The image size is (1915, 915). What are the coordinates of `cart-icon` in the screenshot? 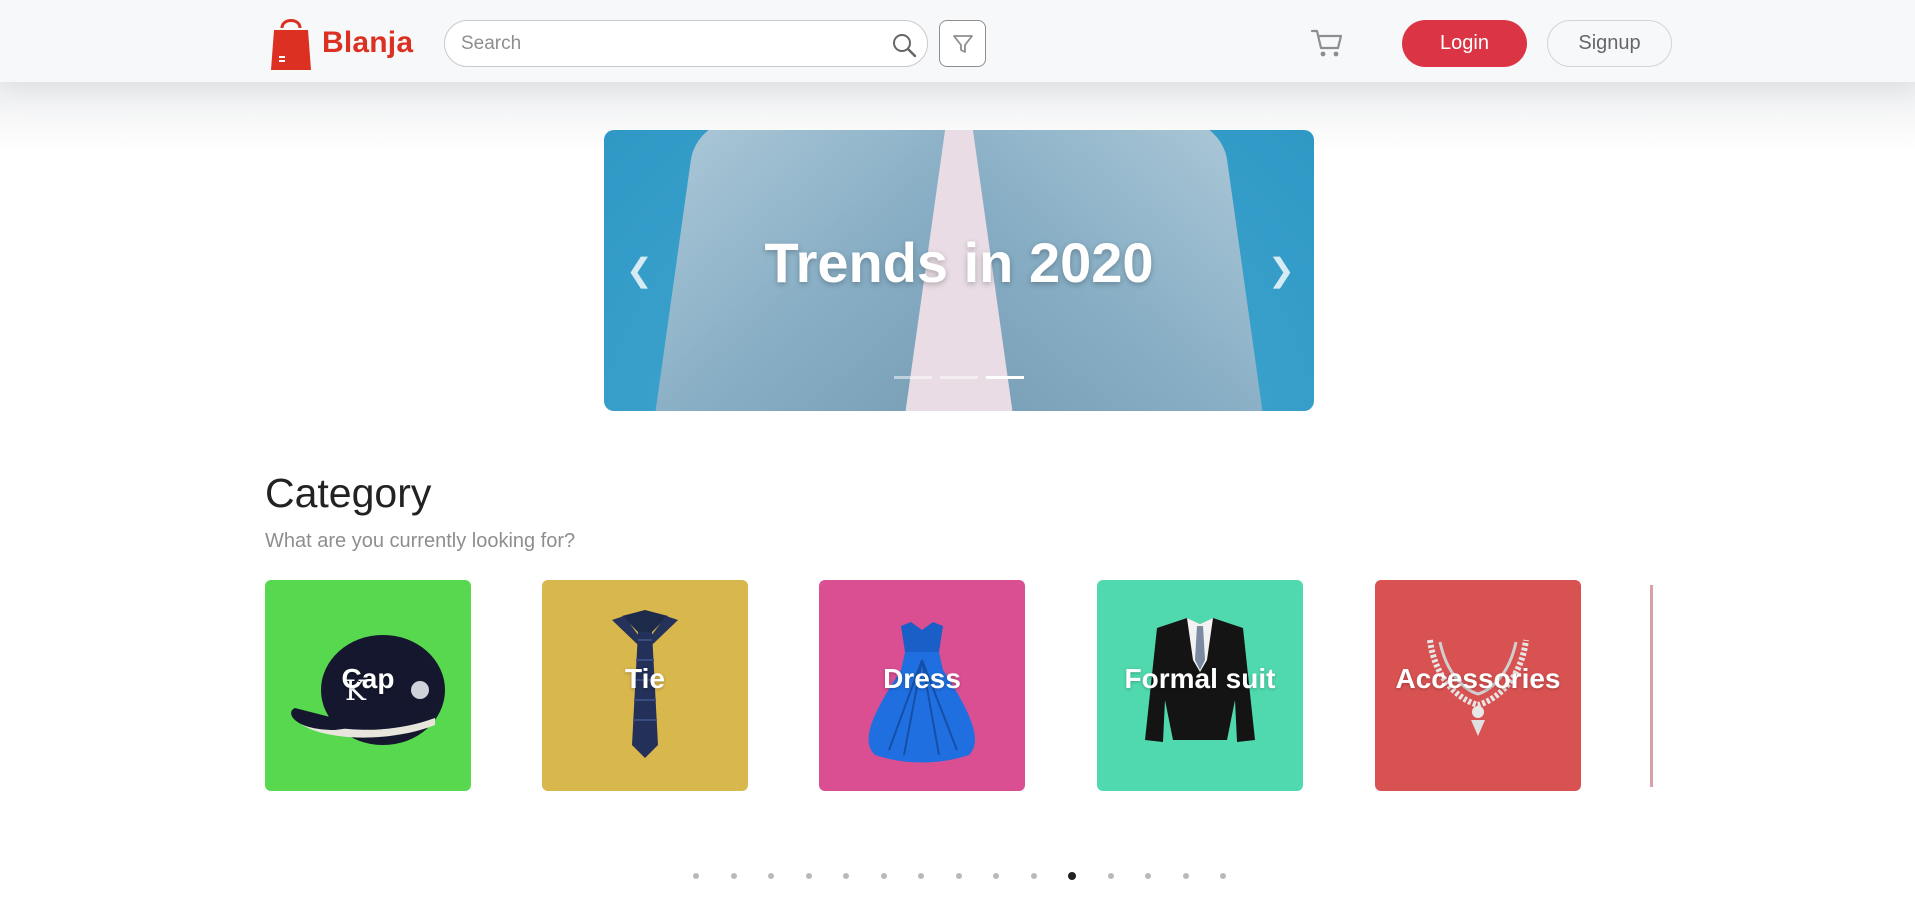 It's located at (1327, 43).